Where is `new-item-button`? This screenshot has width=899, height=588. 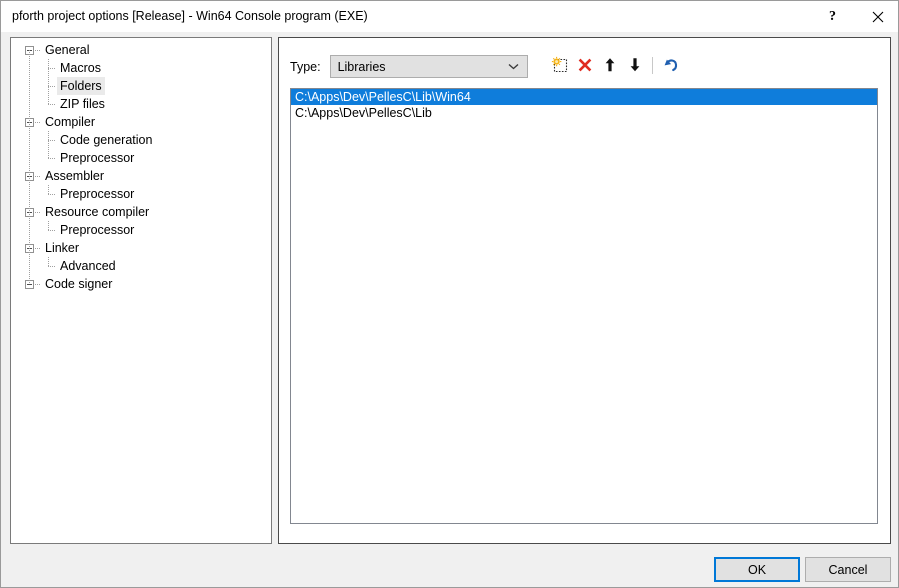 new-item-button is located at coordinates (559, 65).